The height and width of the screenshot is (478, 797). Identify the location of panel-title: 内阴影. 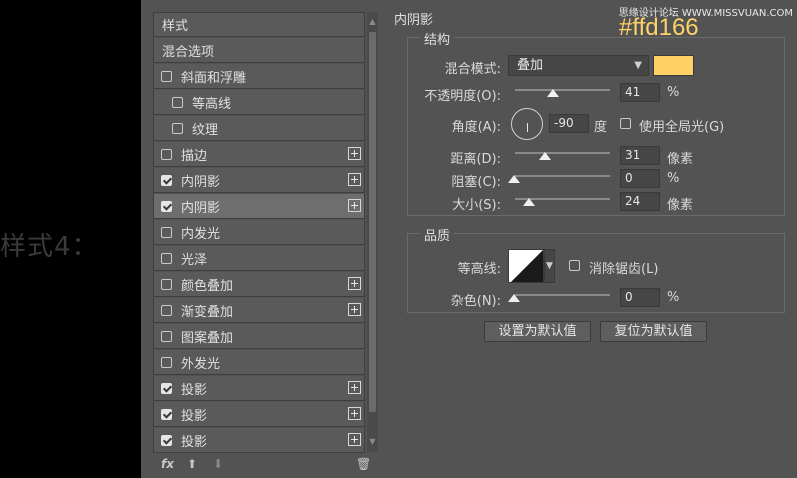
(414, 20).